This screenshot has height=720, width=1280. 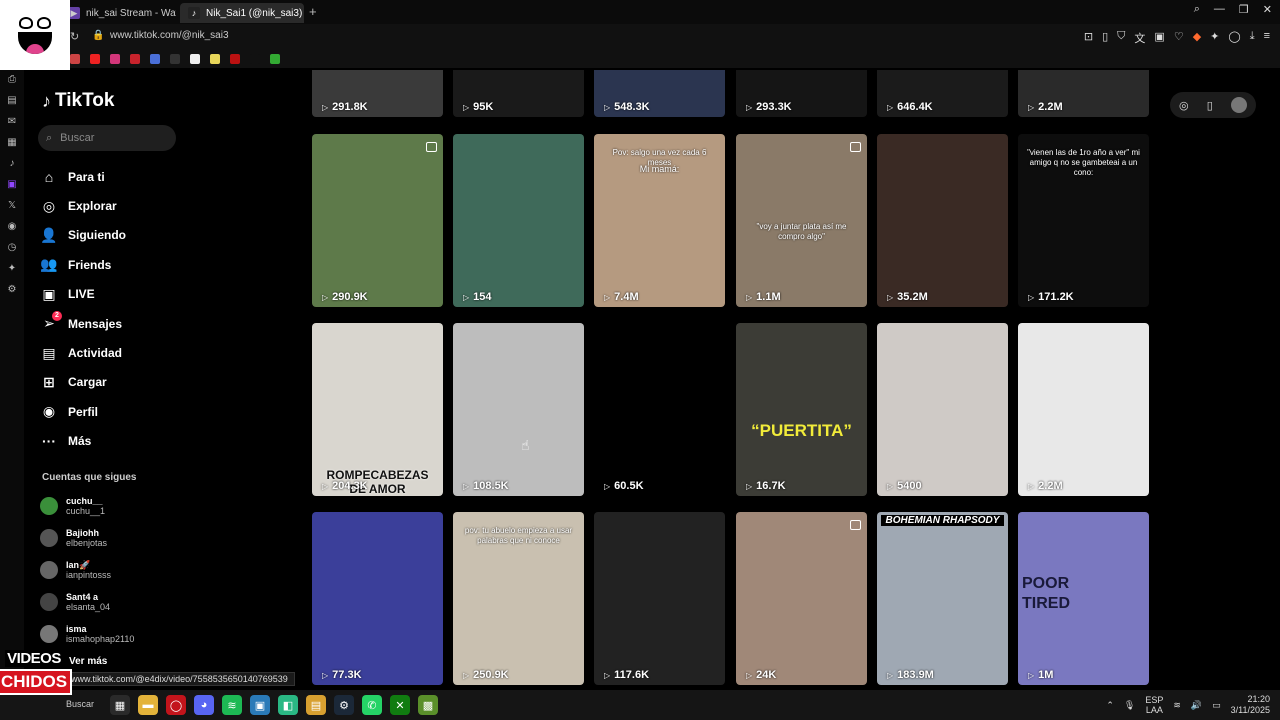 I want to click on battery-icon: ▭, so click(x=1216, y=705).